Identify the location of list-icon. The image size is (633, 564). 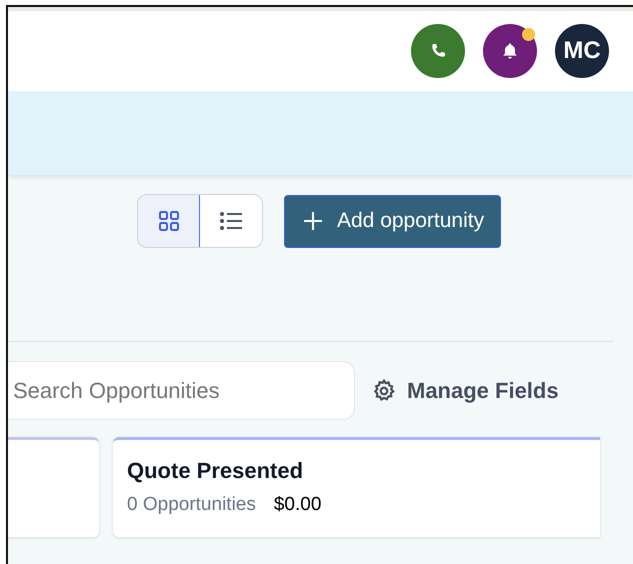
(231, 221).